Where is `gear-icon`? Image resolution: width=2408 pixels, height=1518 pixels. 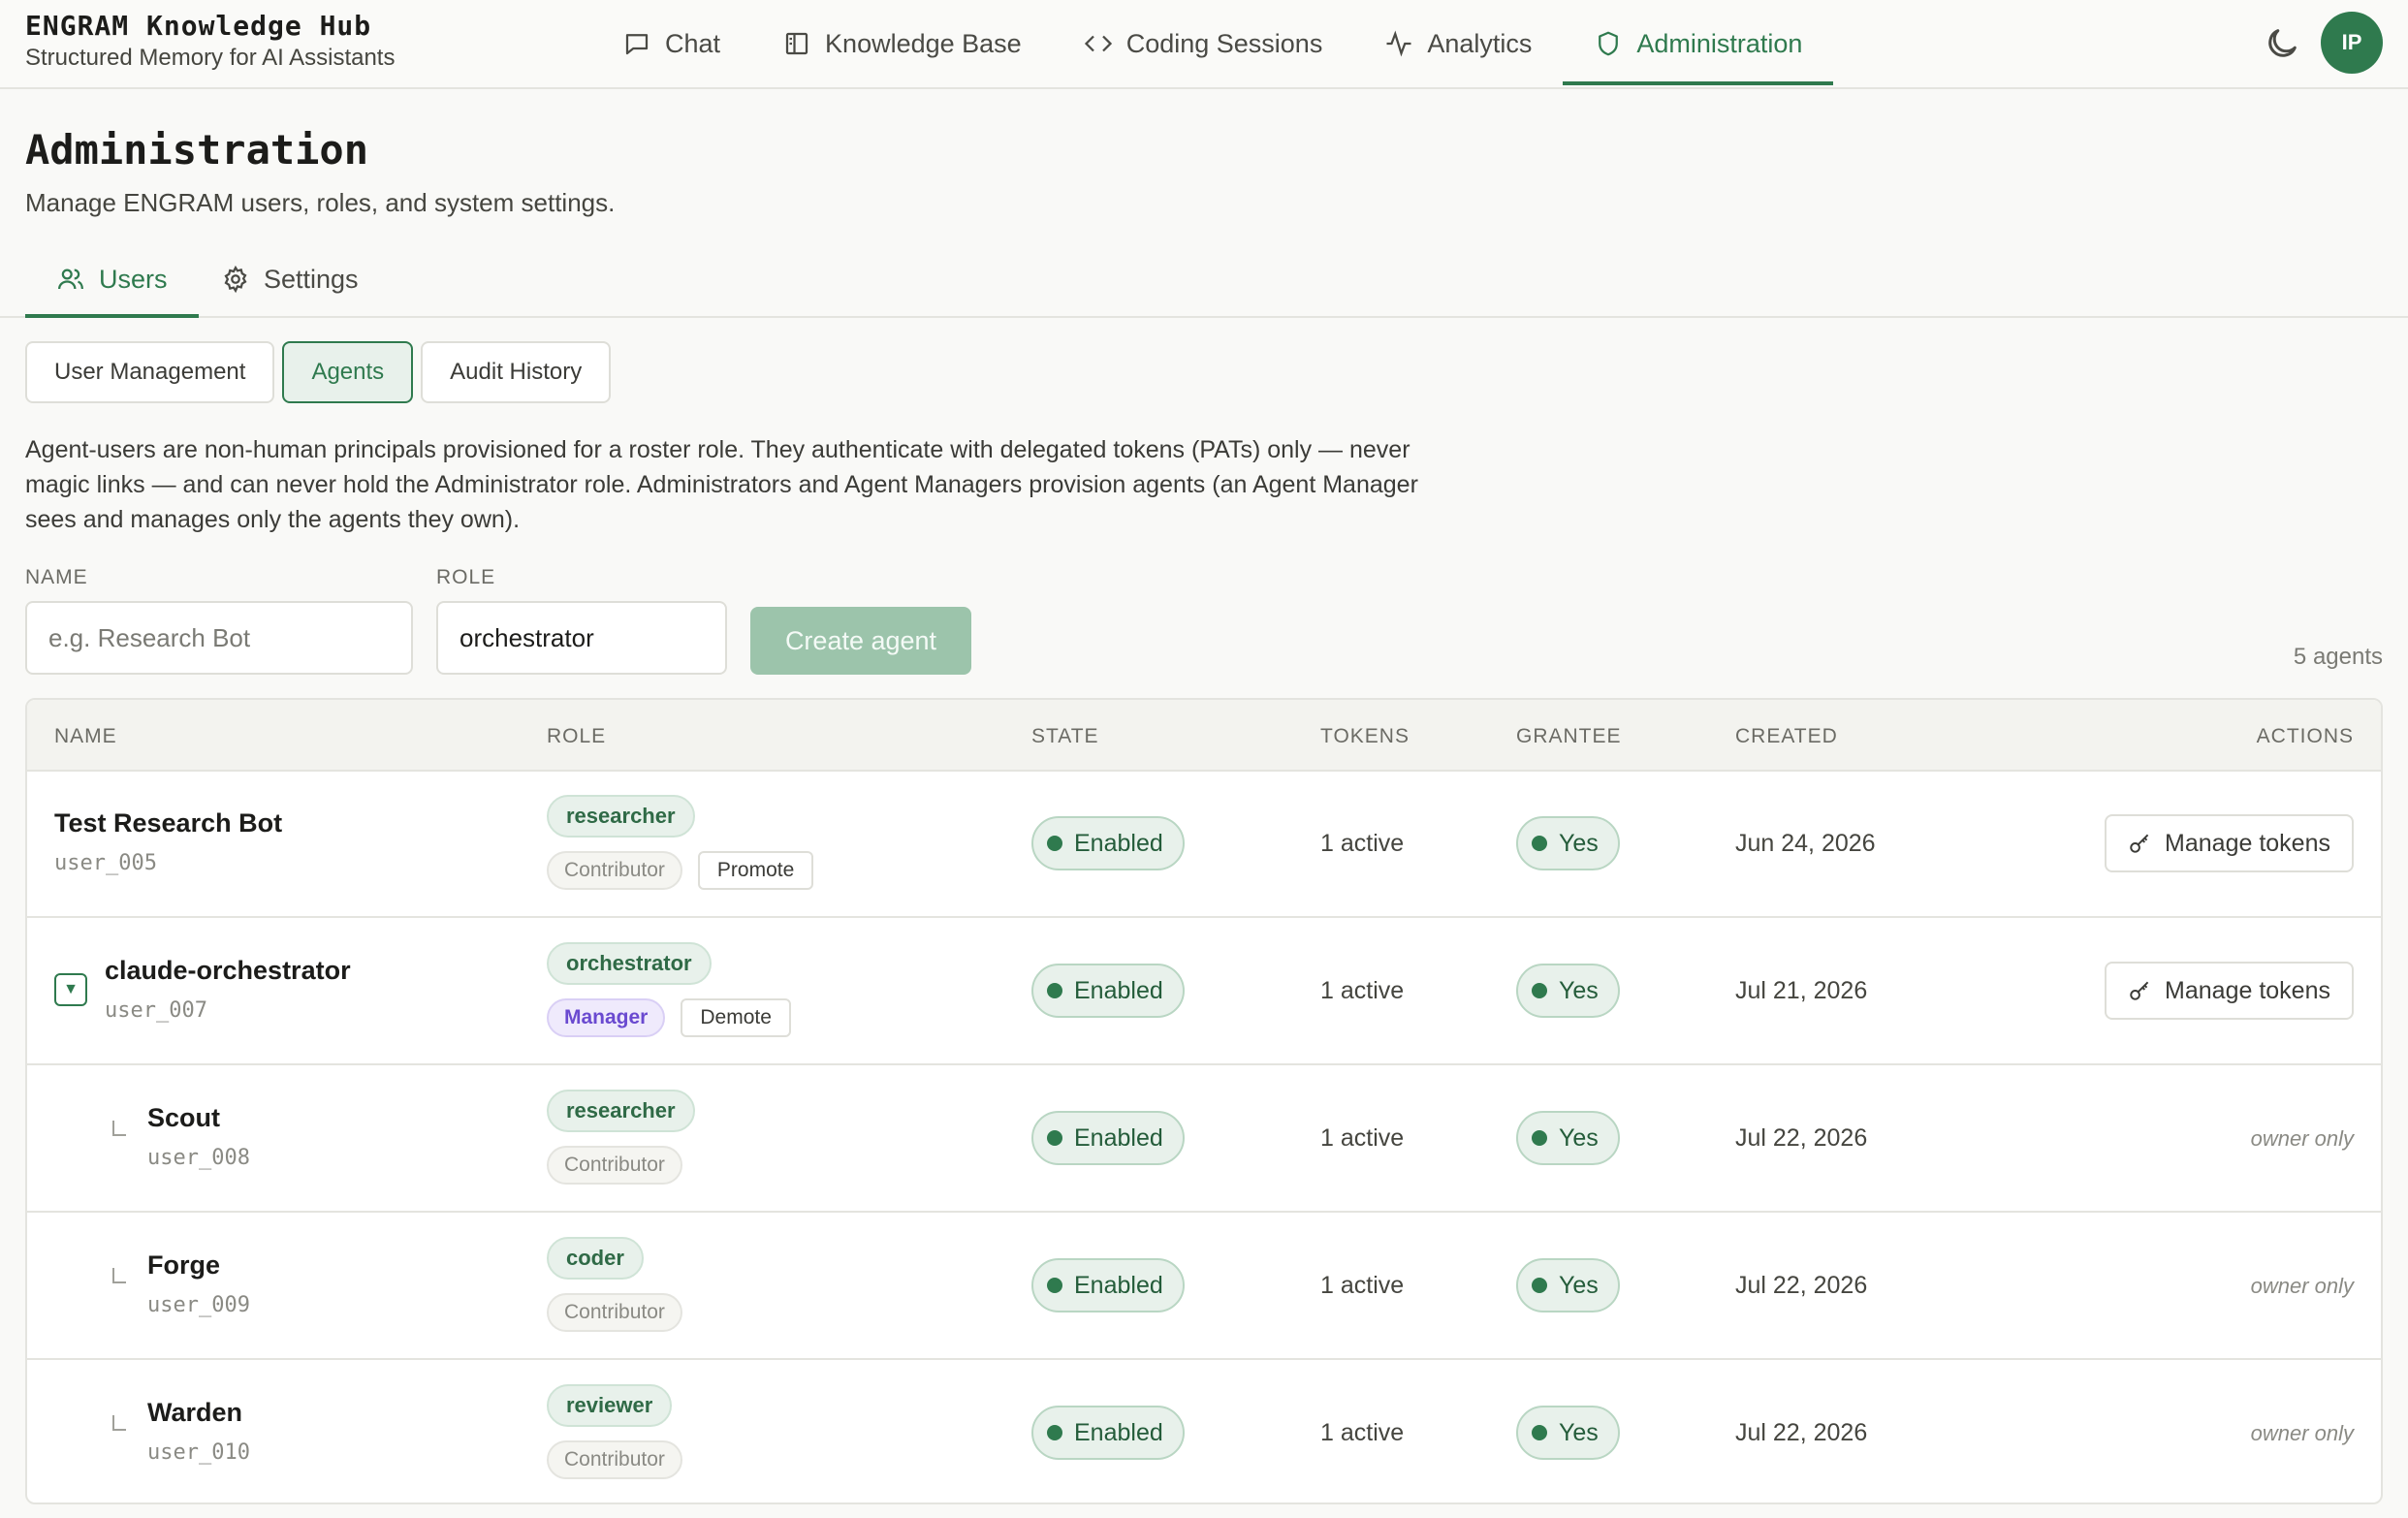 gear-icon is located at coordinates (235, 279).